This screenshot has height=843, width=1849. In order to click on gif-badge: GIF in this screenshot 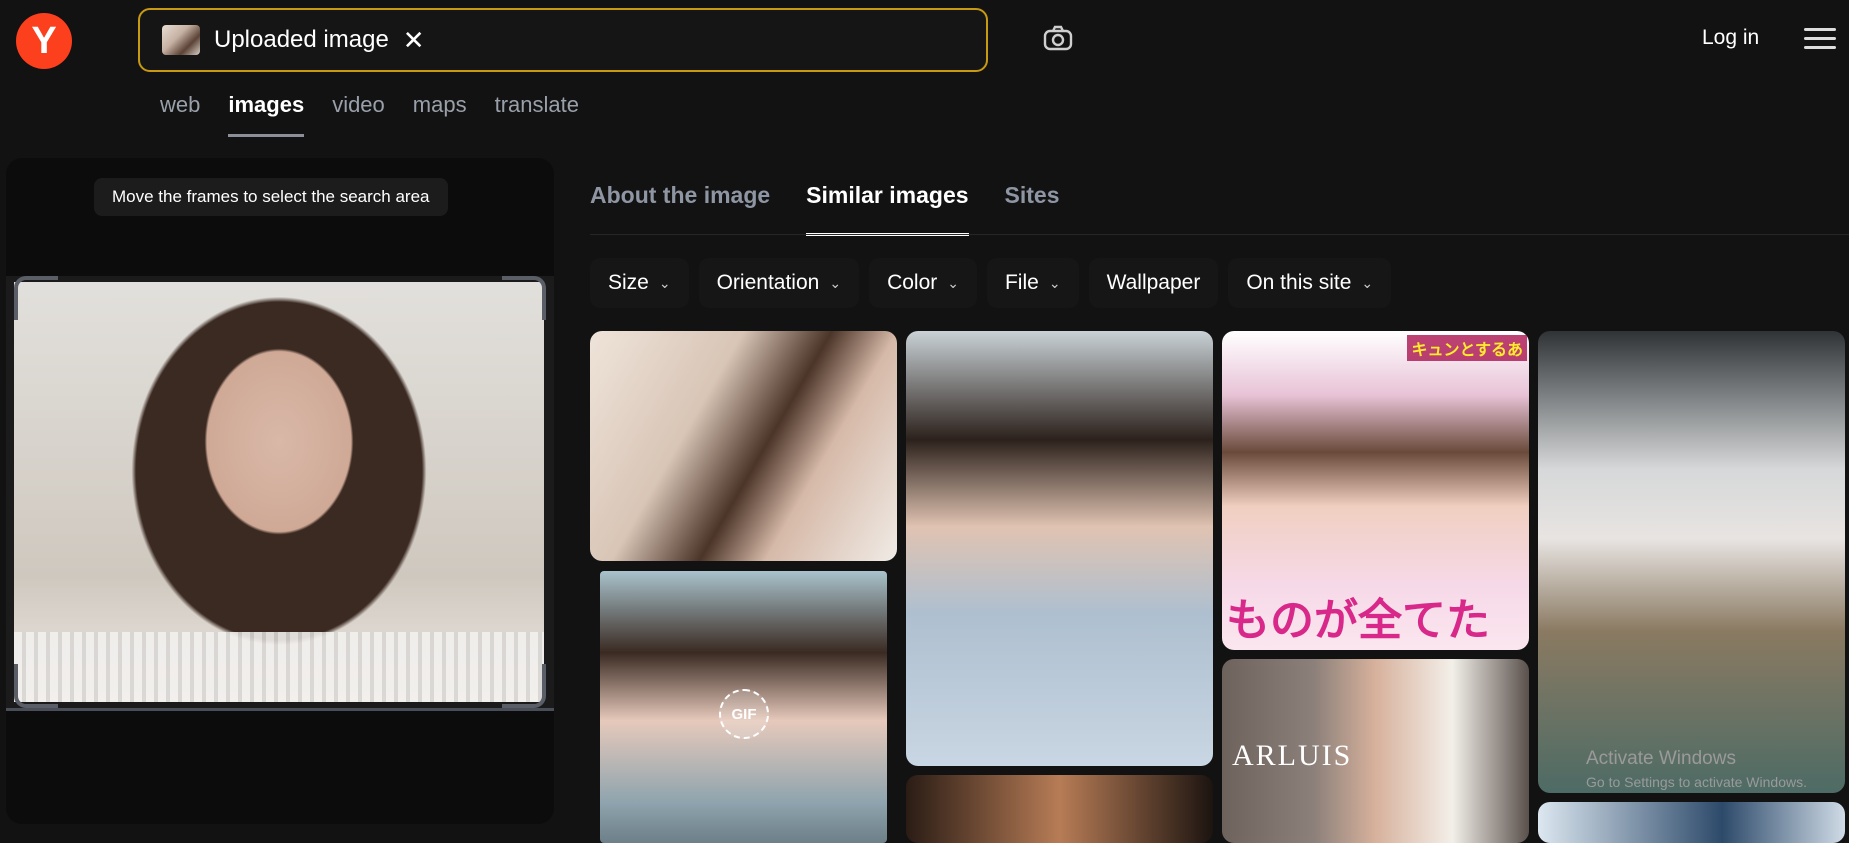, I will do `click(744, 714)`.